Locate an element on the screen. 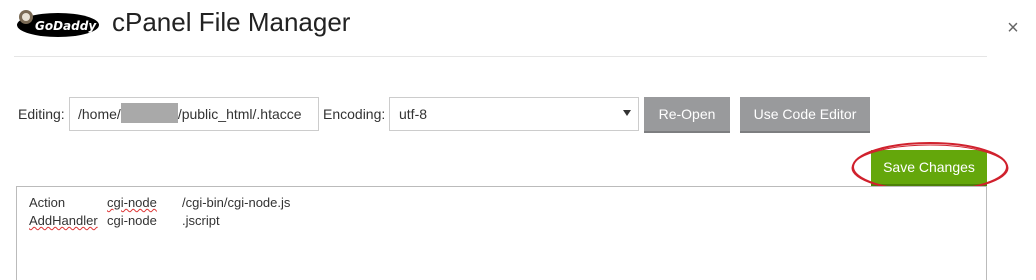  page-title: cPanel File Manager is located at coordinates (231, 22).